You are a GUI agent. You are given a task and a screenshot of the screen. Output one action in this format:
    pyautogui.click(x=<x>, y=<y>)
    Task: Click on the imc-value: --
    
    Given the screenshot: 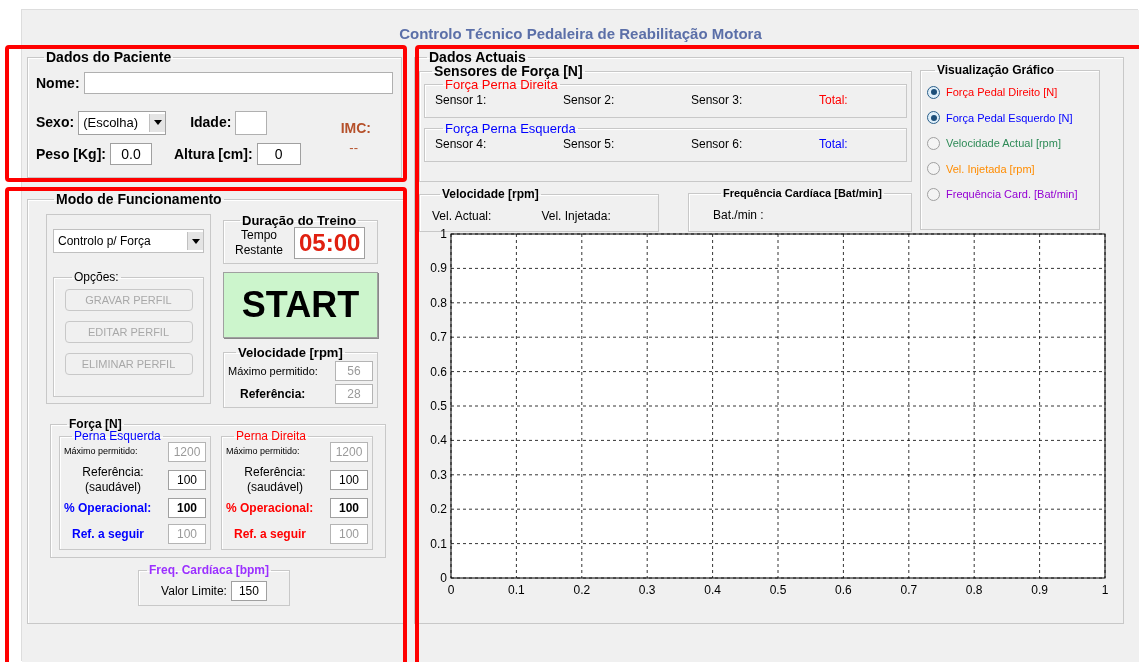 What is the action you would take?
    pyautogui.click(x=353, y=148)
    